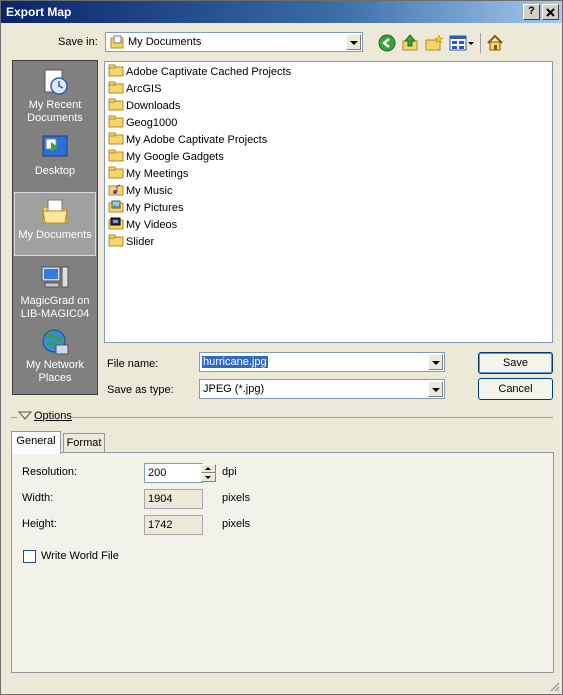  I want to click on close-icon, so click(550, 12).